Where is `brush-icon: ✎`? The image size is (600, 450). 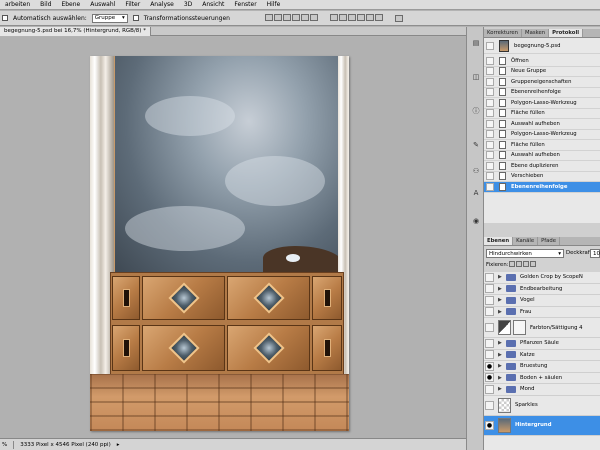
brush-icon: ✎ is located at coordinates (476, 145).